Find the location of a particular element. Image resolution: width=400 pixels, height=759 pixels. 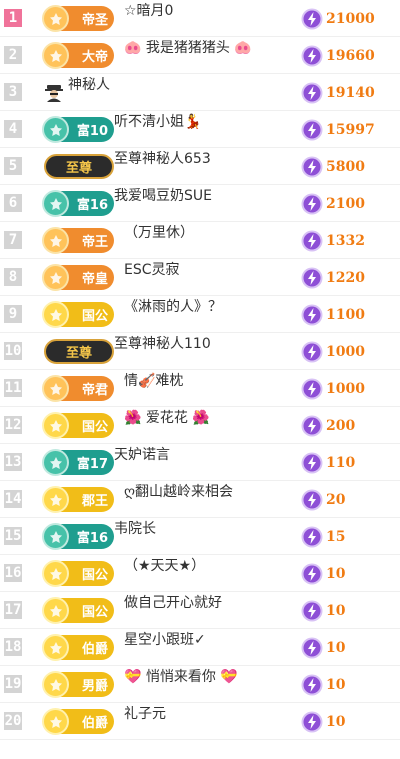

rank-number: 13 is located at coordinates (13, 462).